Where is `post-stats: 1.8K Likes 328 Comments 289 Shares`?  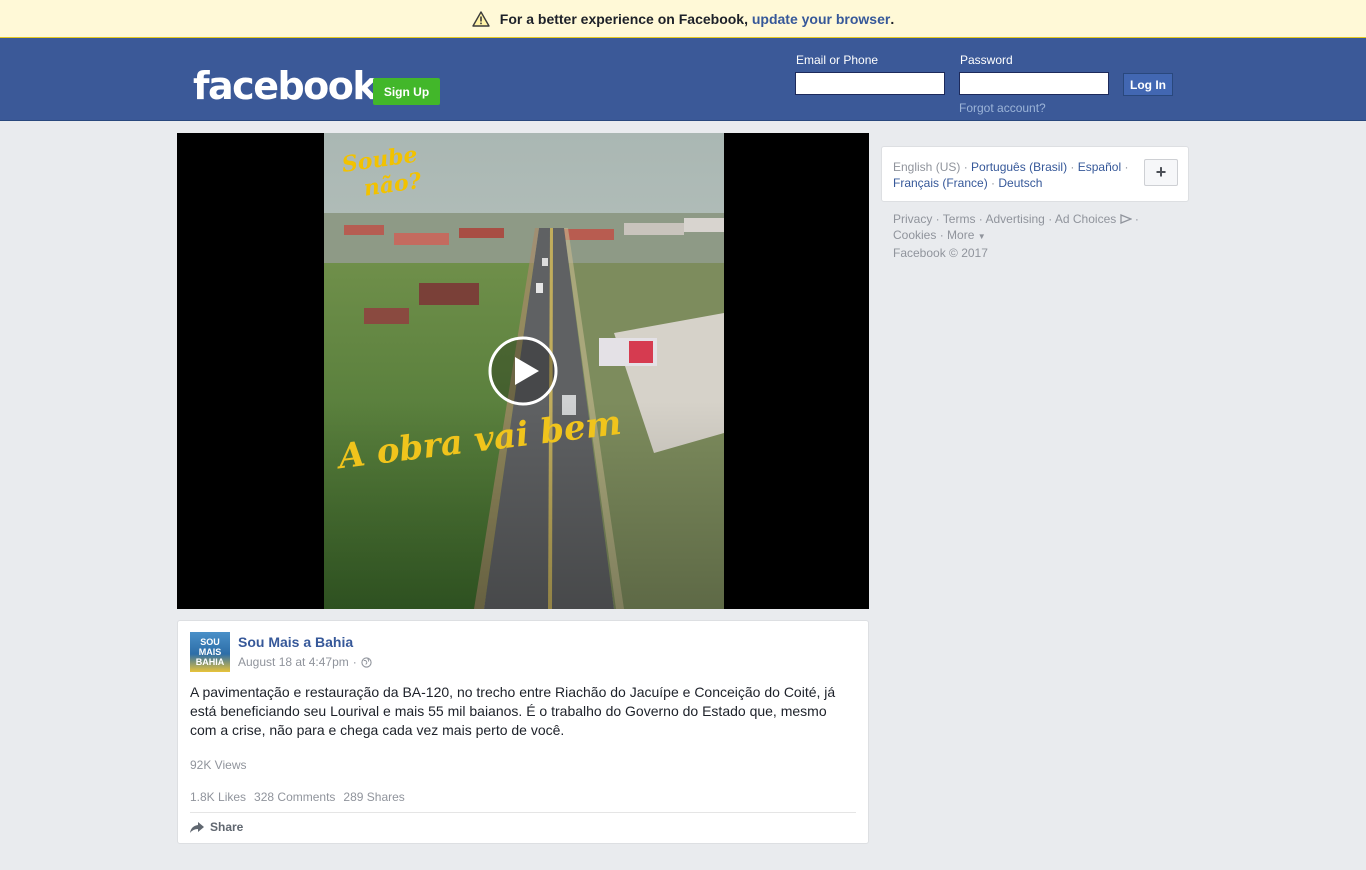
post-stats: 1.8K Likes 328 Comments 289 Shares is located at coordinates (297, 797).